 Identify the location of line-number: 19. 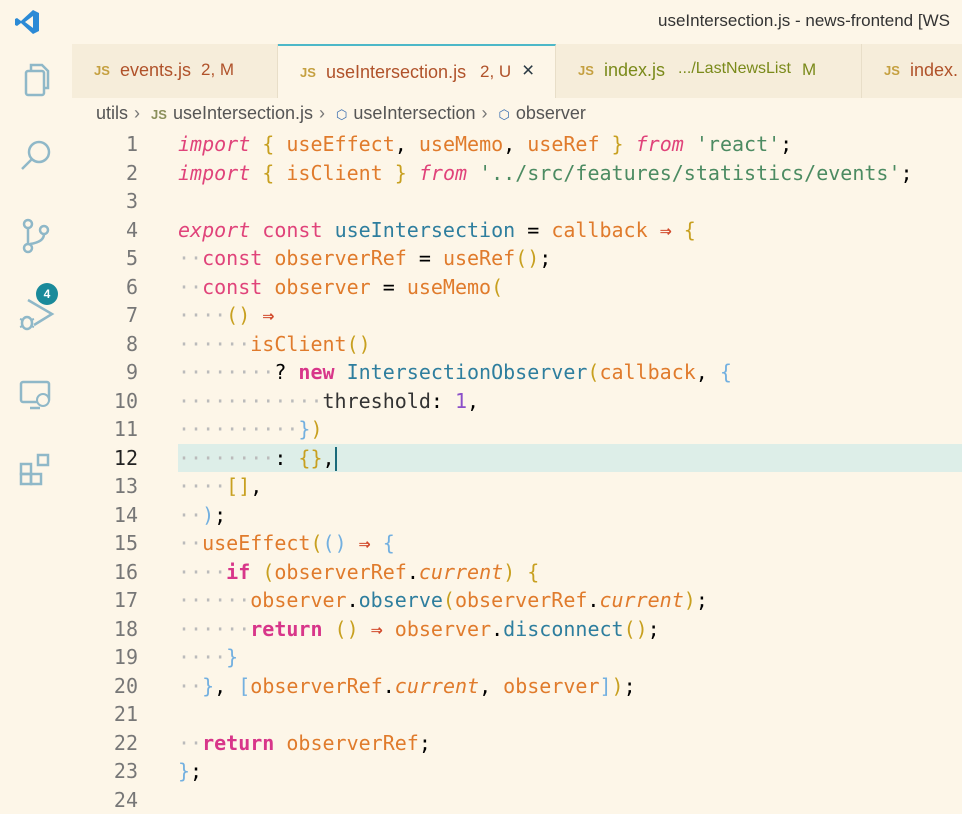
(125, 657).